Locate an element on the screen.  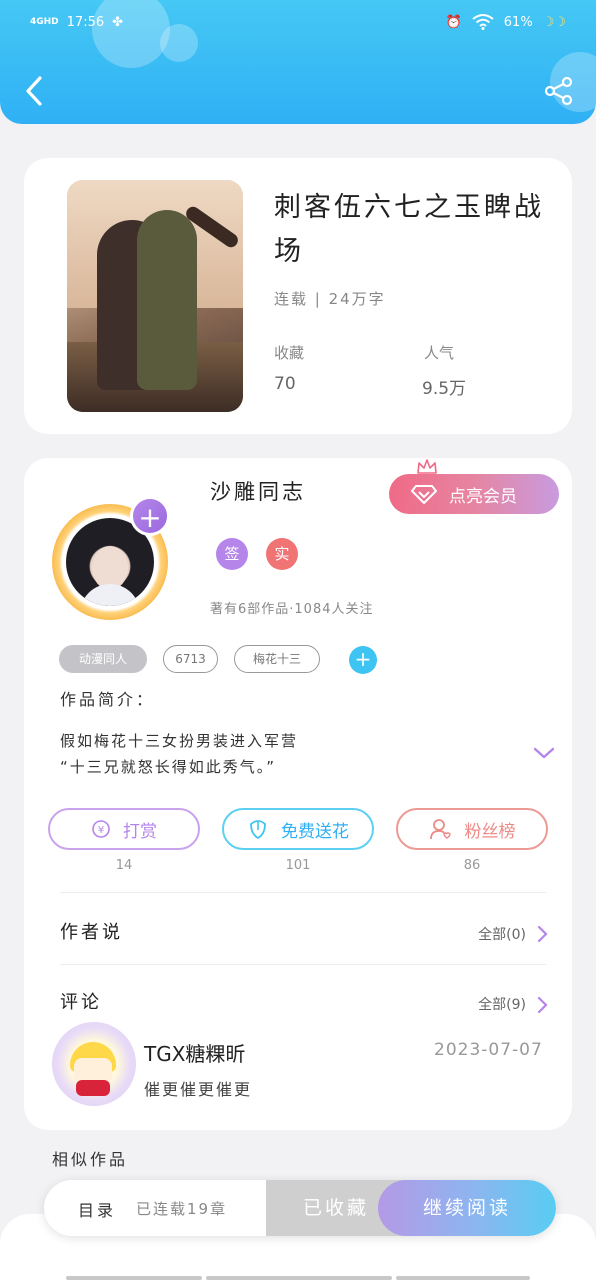
popularity-label: 人气 is located at coordinates (439, 353).